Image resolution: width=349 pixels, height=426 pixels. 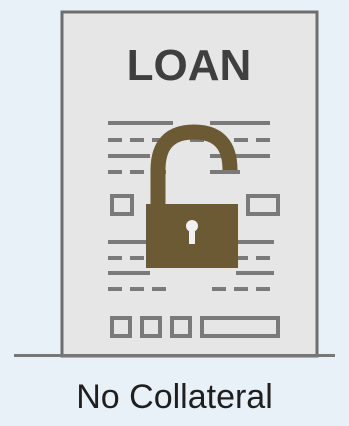 What do you see at coordinates (174, 355) in the screenshot?
I see `base-line` at bounding box center [174, 355].